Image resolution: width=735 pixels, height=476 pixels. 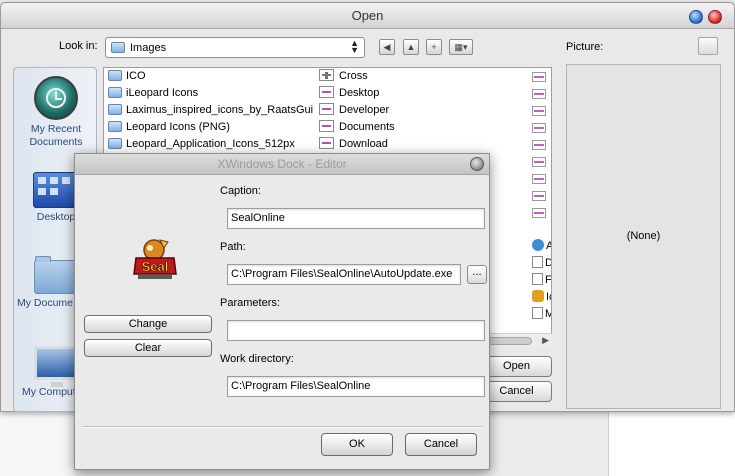 What do you see at coordinates (585, 47) in the screenshot?
I see `picture-label: Picture:` at bounding box center [585, 47].